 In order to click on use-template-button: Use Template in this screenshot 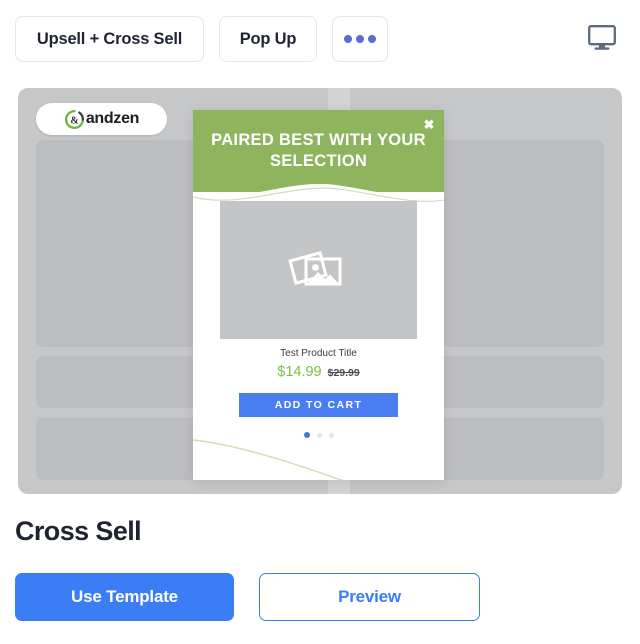, I will do `click(124, 597)`.